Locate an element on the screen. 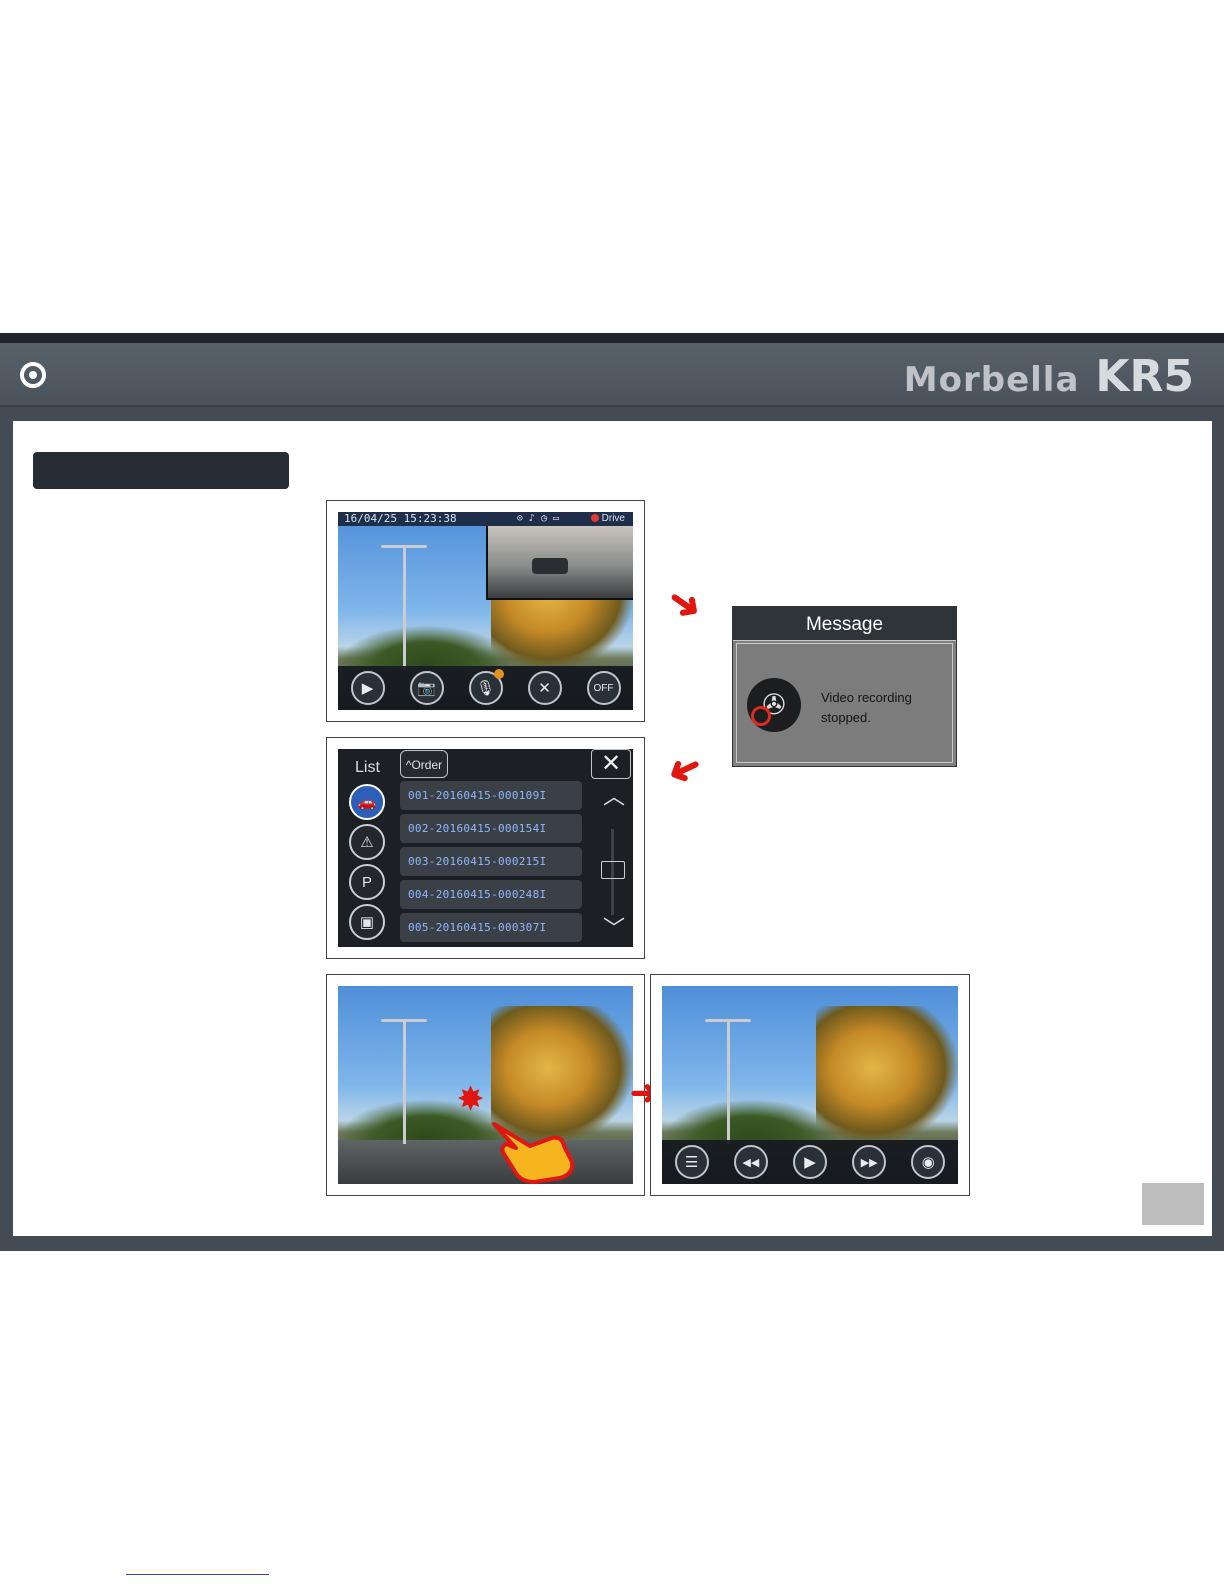 Image resolution: width=1224 pixels, height=1584 pixels. playback-controls-screenshot: ☰ ◀◀ ▶ ▶▶ ◉ is located at coordinates (810, 1085).